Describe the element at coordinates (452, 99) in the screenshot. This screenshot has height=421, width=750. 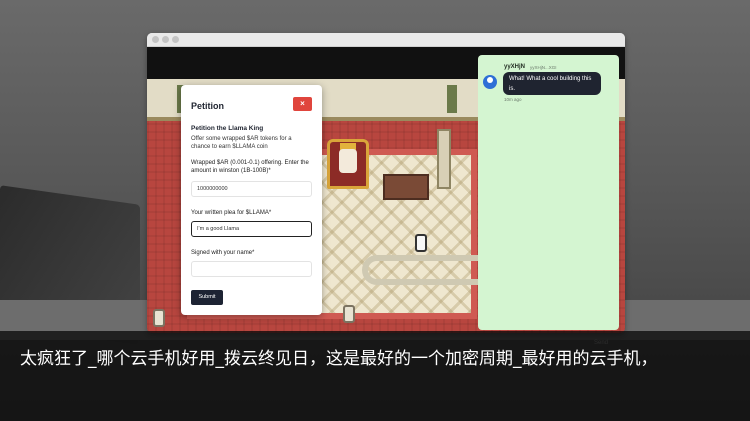
I see `wall-ornament` at that location.